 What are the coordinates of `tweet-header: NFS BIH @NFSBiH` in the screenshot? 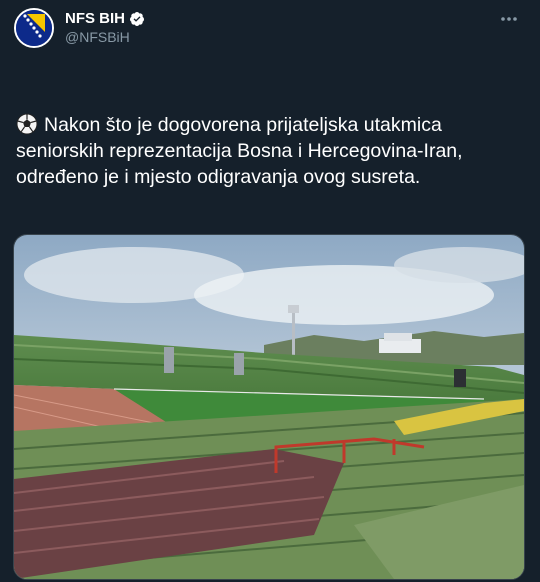 It's located at (270, 28).